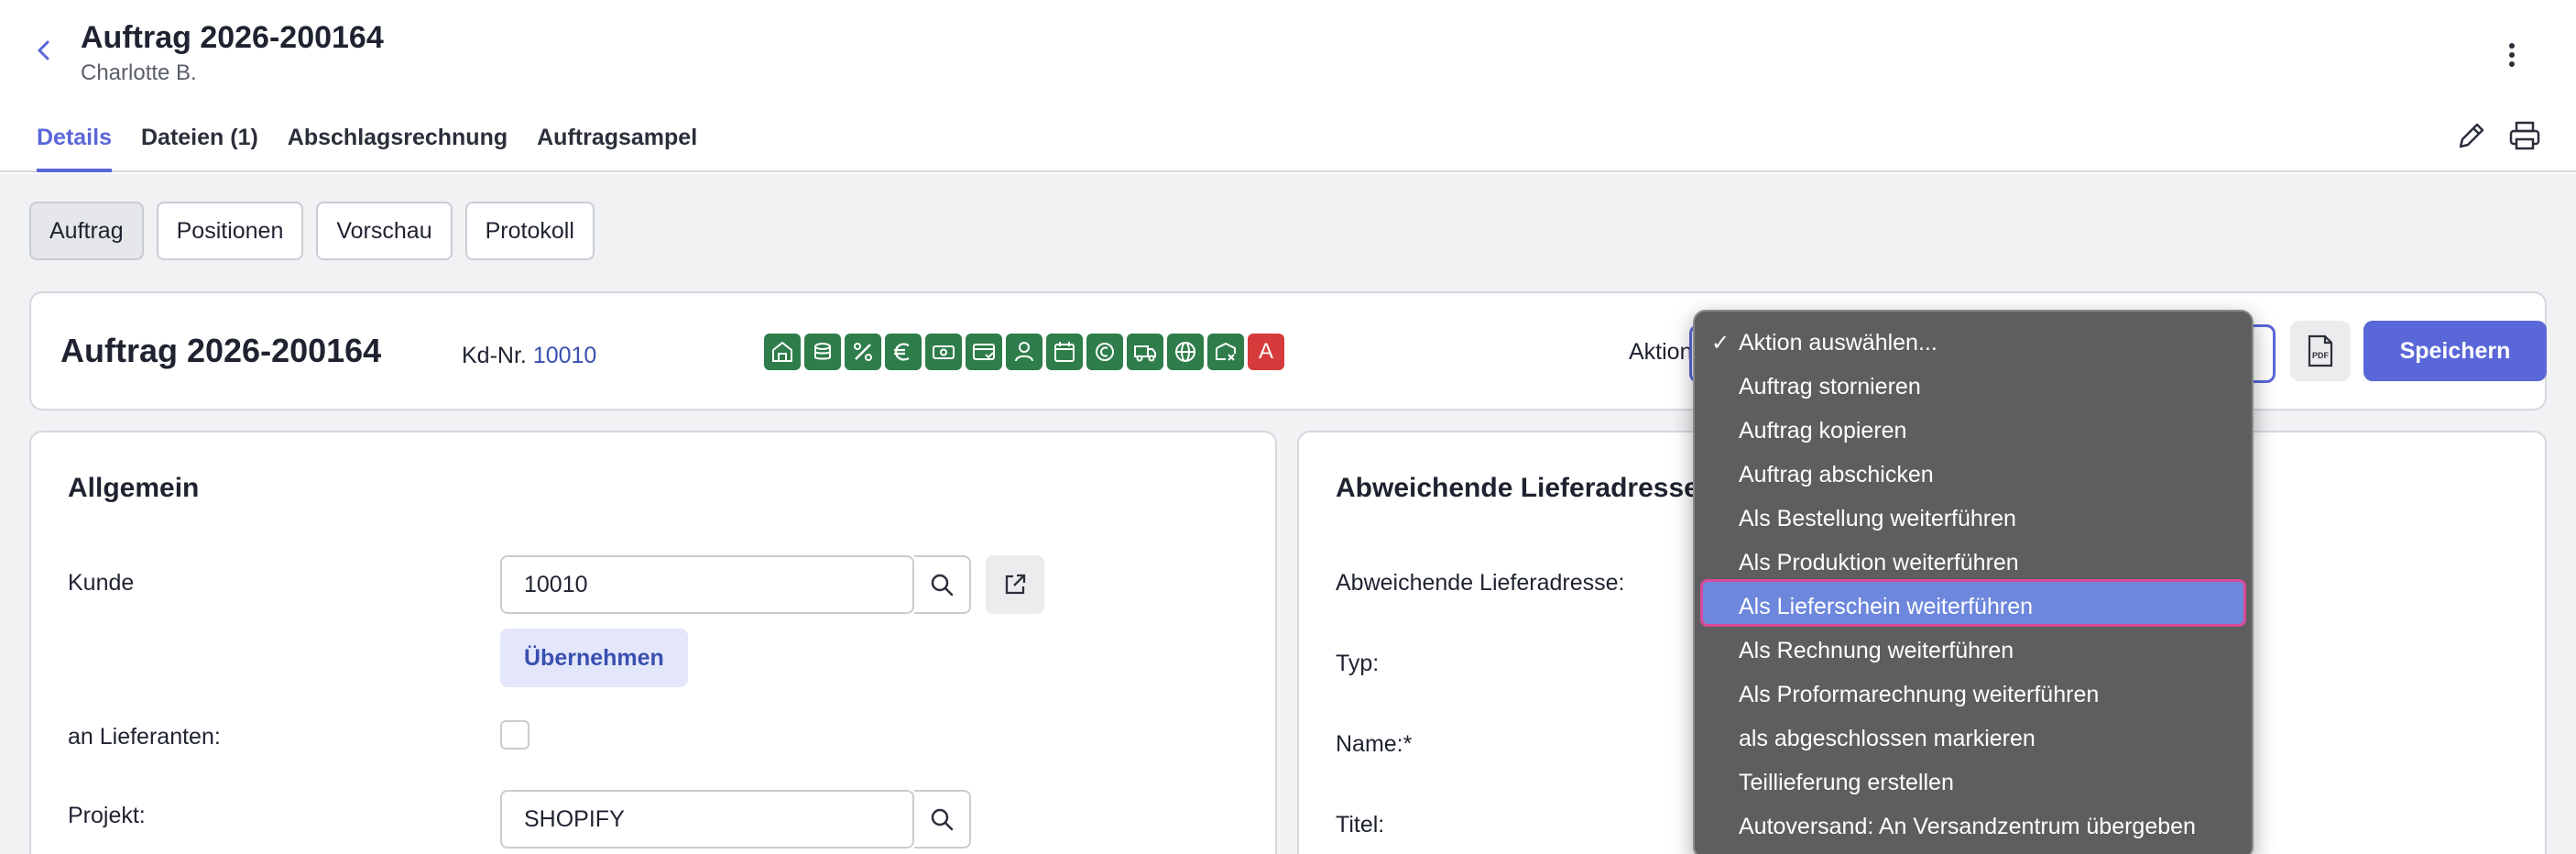 The image size is (2576, 854). Describe the element at coordinates (1518, 488) in the screenshot. I see `delivery-address-heading: Abweichende Lieferadresse` at that location.